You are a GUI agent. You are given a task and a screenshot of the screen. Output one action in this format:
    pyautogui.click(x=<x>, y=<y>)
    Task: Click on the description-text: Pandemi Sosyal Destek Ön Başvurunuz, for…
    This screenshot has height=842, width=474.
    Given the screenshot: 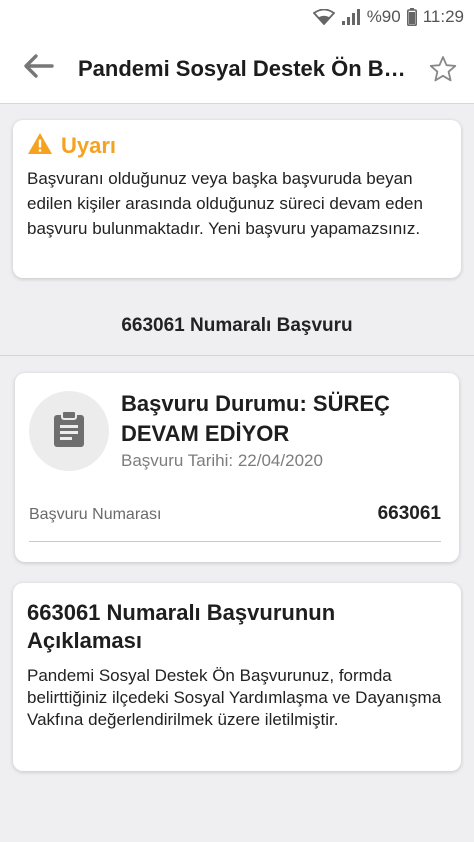 What is the action you would take?
    pyautogui.click(x=234, y=697)
    